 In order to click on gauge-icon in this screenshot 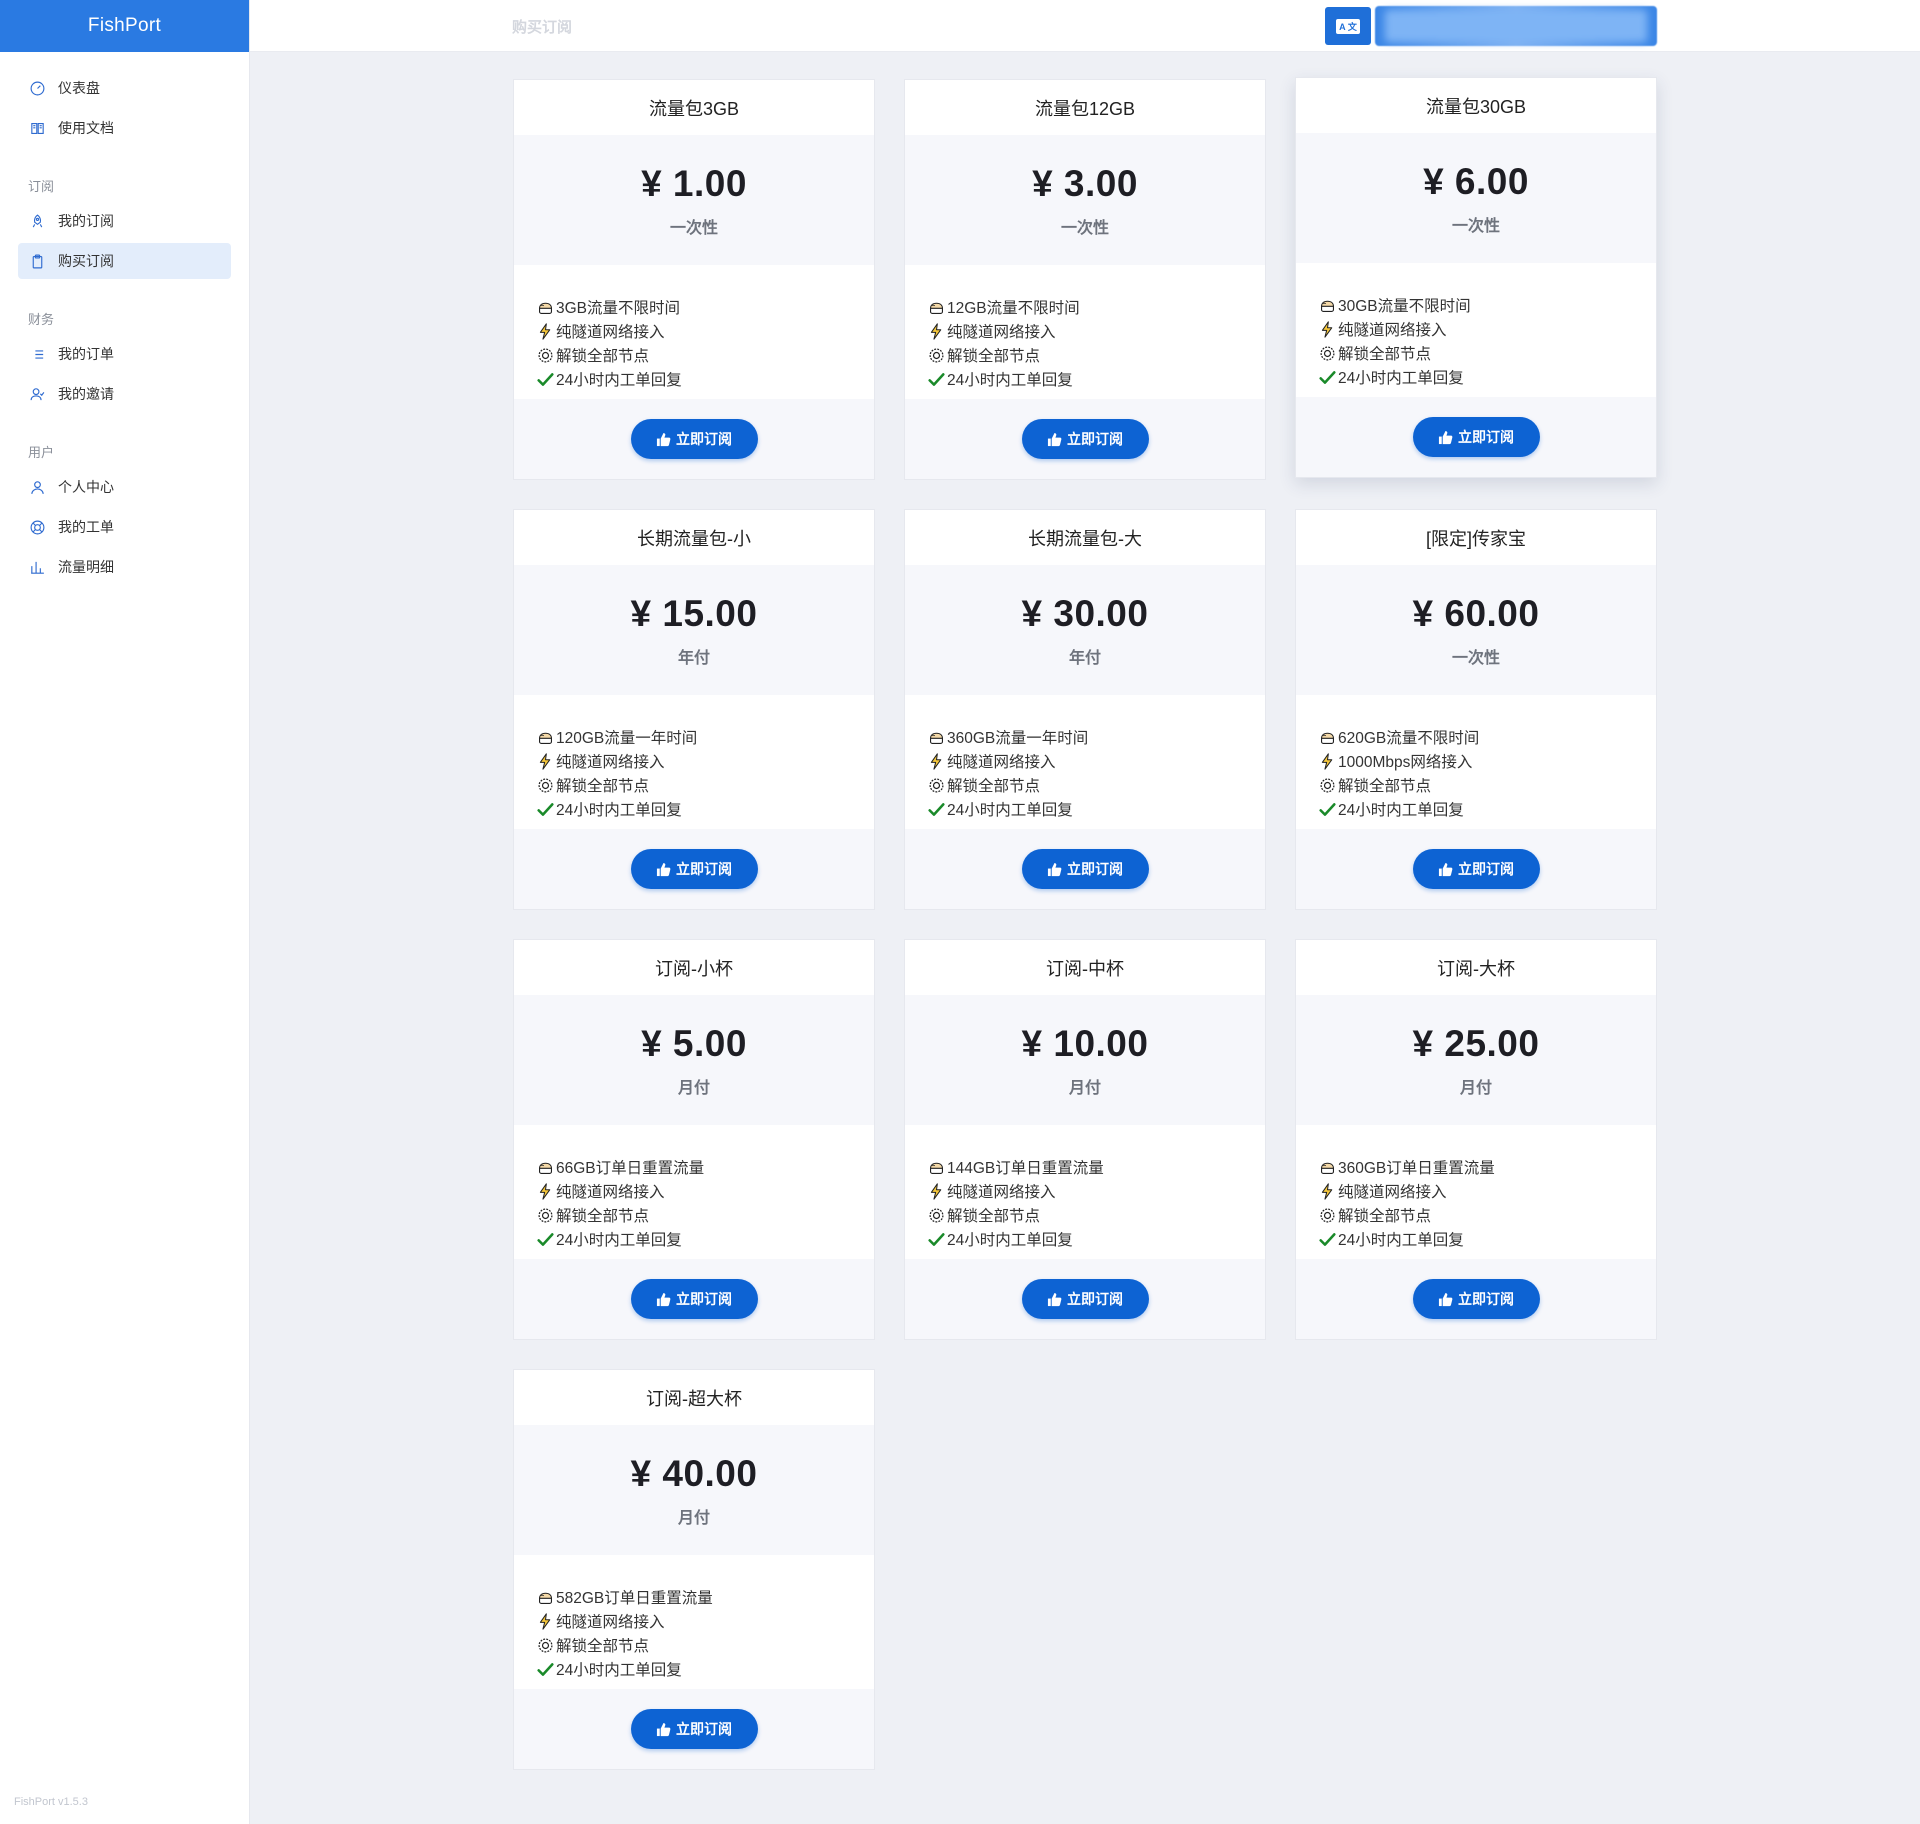, I will do `click(37, 88)`.